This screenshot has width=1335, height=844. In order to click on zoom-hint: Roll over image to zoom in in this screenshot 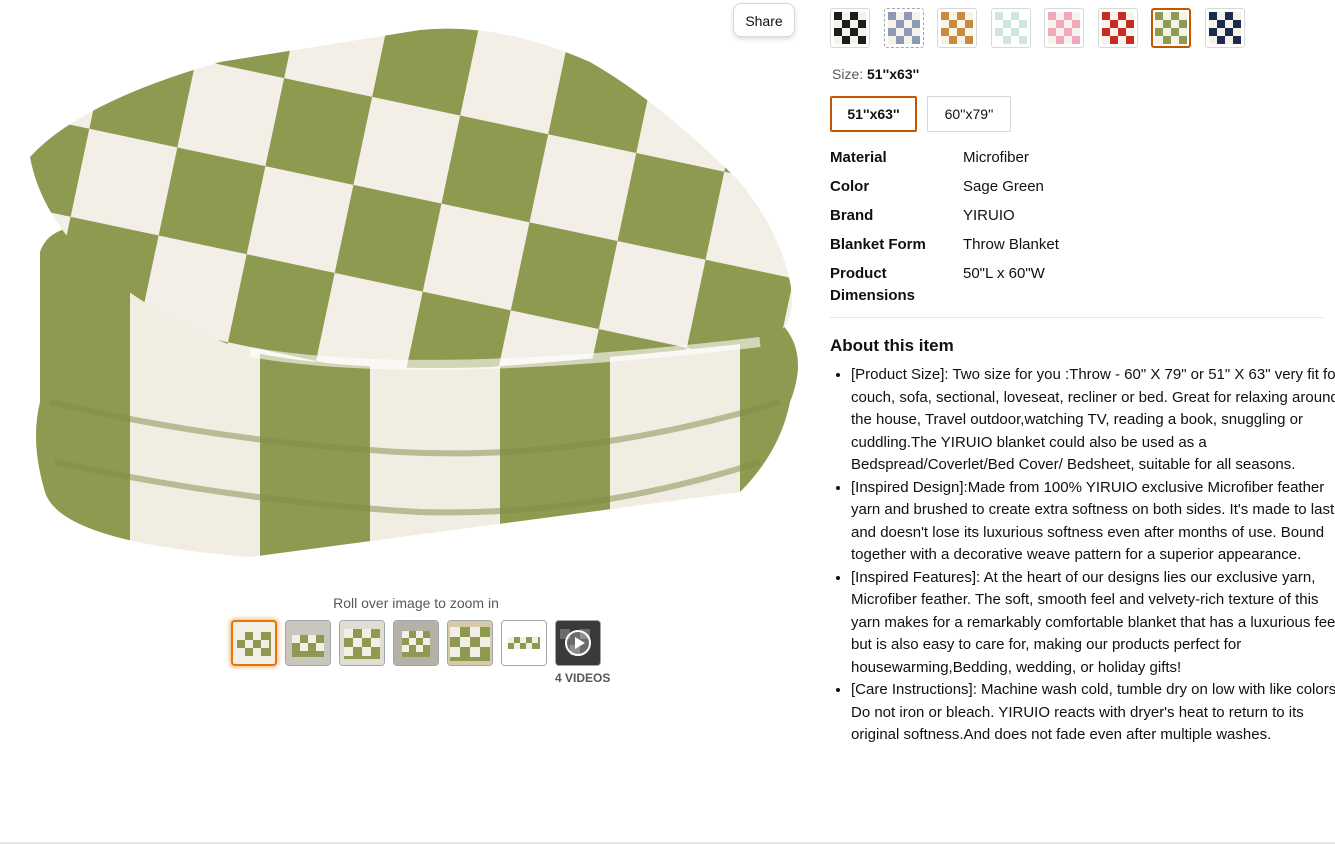, I will do `click(416, 603)`.